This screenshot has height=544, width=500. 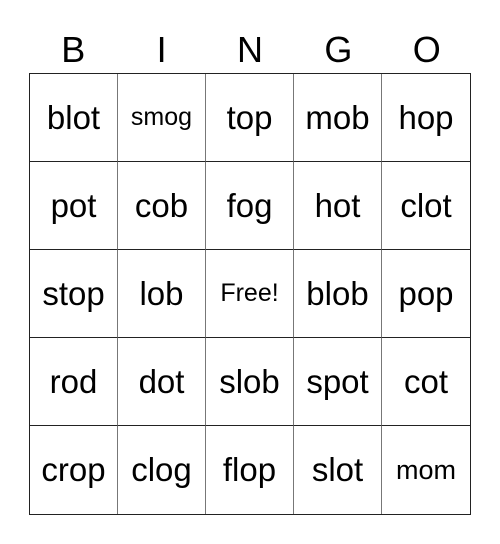 I want to click on header-letter-n: N, so click(x=249, y=49).